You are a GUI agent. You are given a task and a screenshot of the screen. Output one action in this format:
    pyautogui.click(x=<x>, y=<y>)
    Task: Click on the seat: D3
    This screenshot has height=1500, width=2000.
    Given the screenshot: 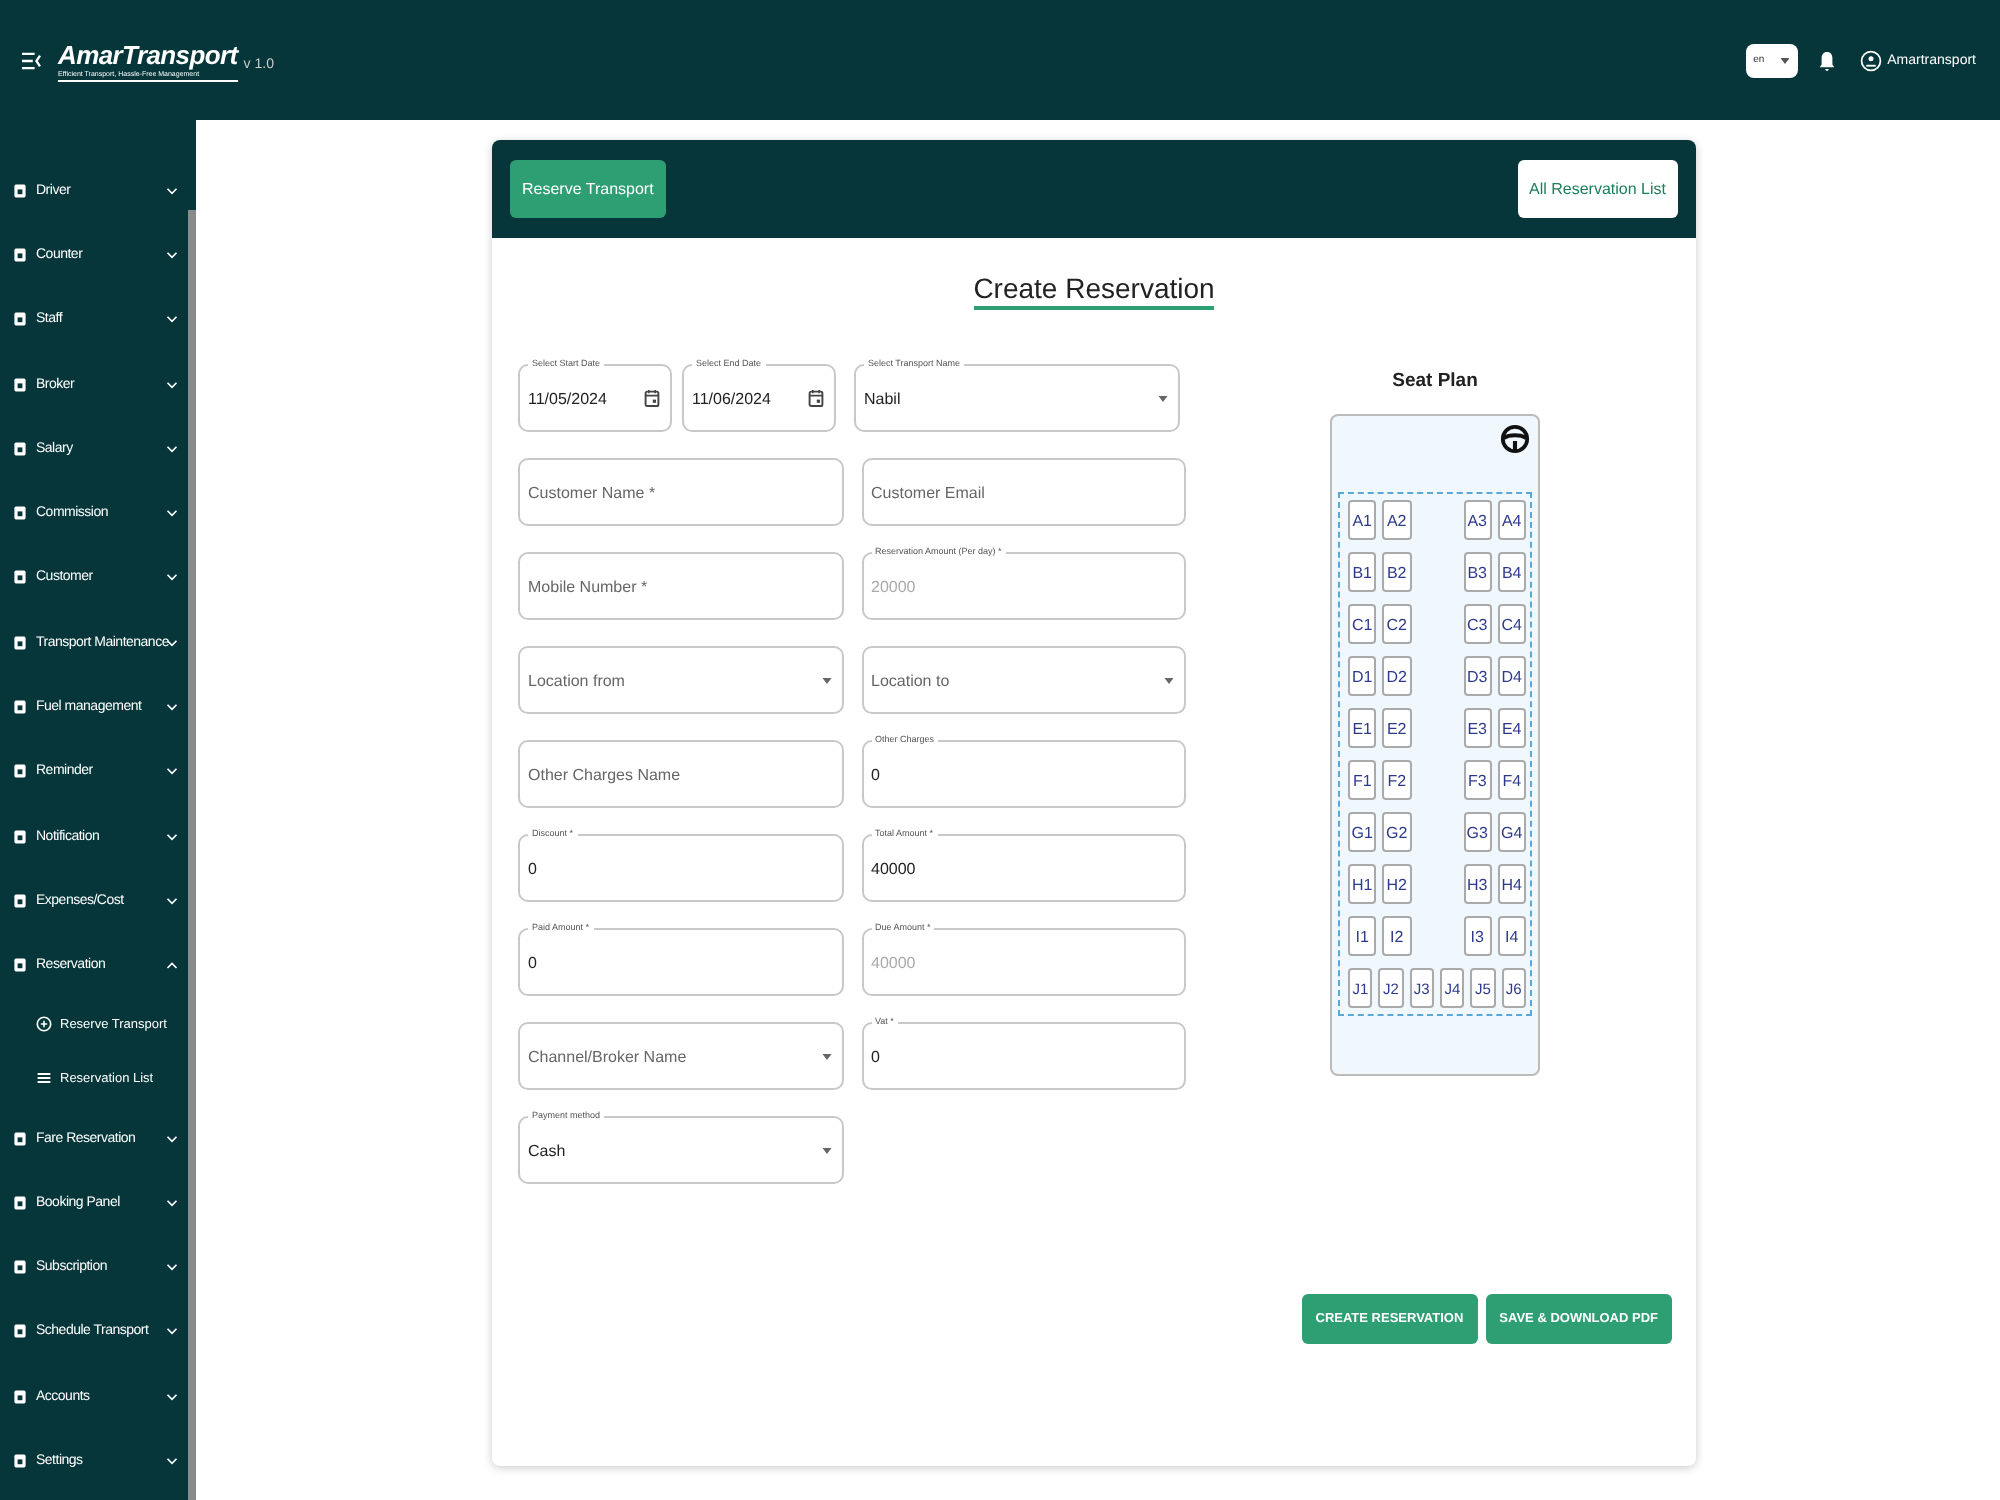 What is the action you would take?
    pyautogui.click(x=1477, y=676)
    